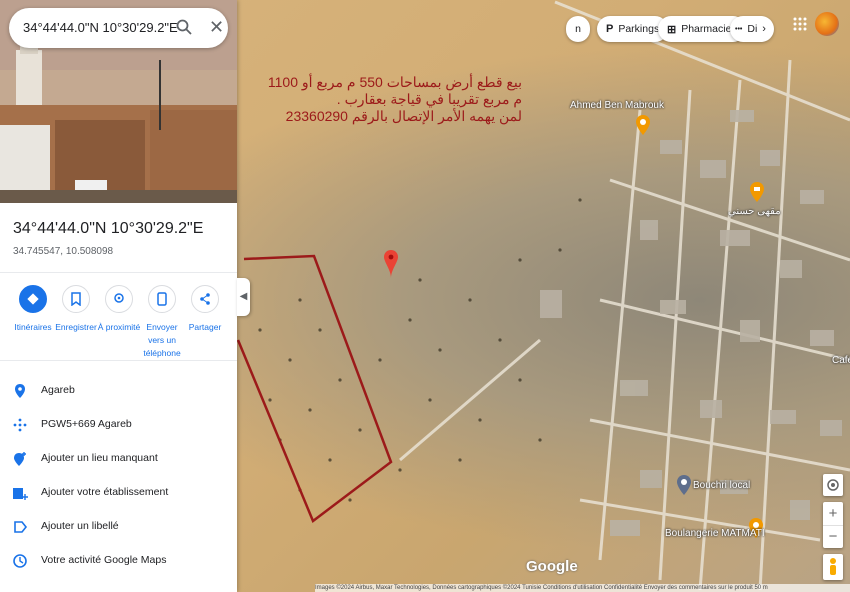 The width and height of the screenshot is (850, 592). What do you see at coordinates (800, 24) in the screenshot?
I see `apps-grid-icon` at bounding box center [800, 24].